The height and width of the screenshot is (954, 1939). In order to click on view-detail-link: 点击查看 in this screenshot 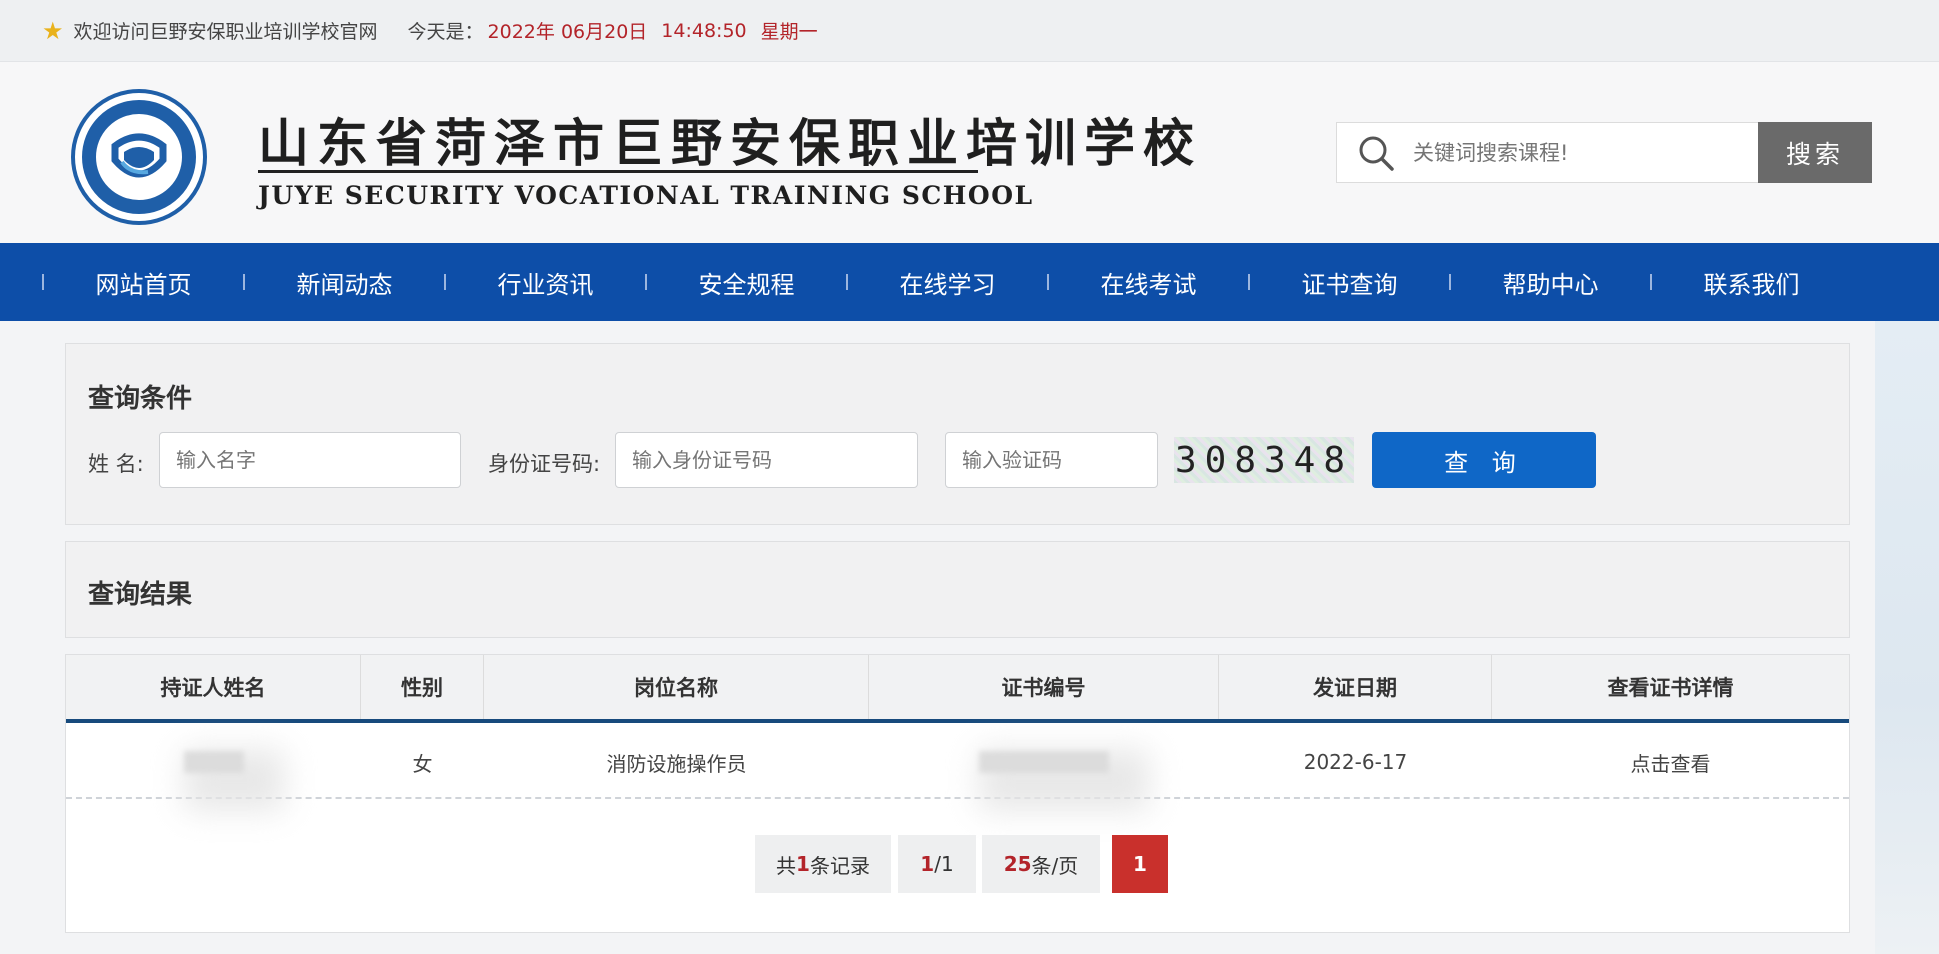, I will do `click(1670, 762)`.